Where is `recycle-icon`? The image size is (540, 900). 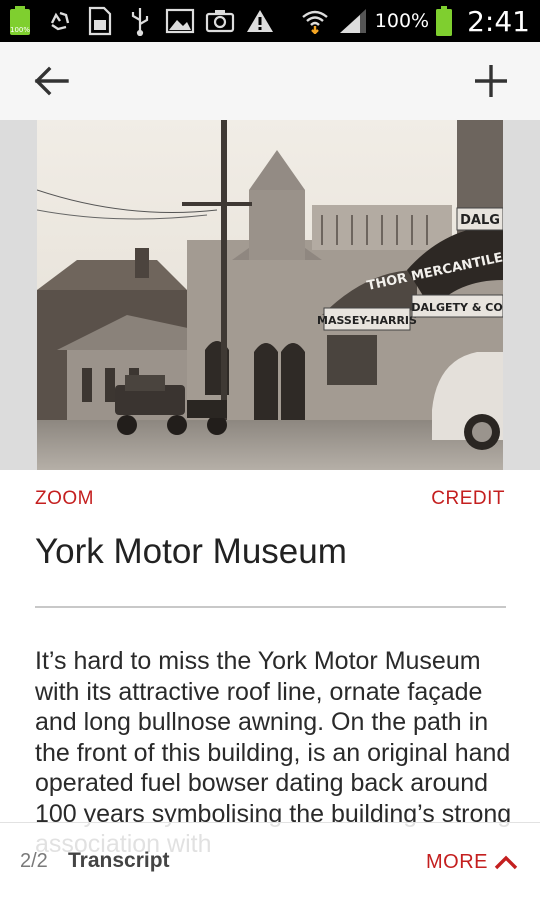
recycle-icon is located at coordinates (60, 21).